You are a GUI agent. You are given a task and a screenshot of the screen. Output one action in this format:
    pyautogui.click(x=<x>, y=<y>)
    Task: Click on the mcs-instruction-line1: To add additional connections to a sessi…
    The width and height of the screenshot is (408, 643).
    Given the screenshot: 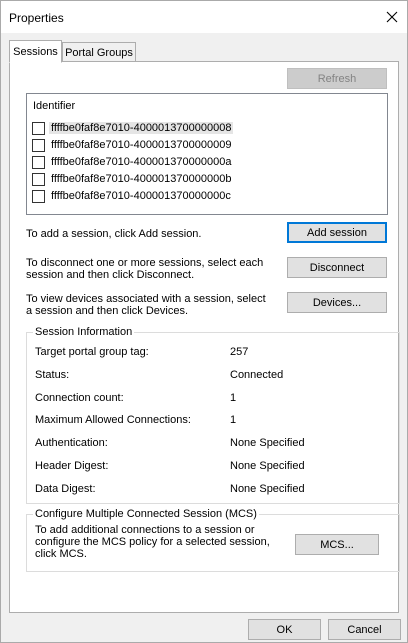 What is the action you would take?
    pyautogui.click(x=145, y=530)
    